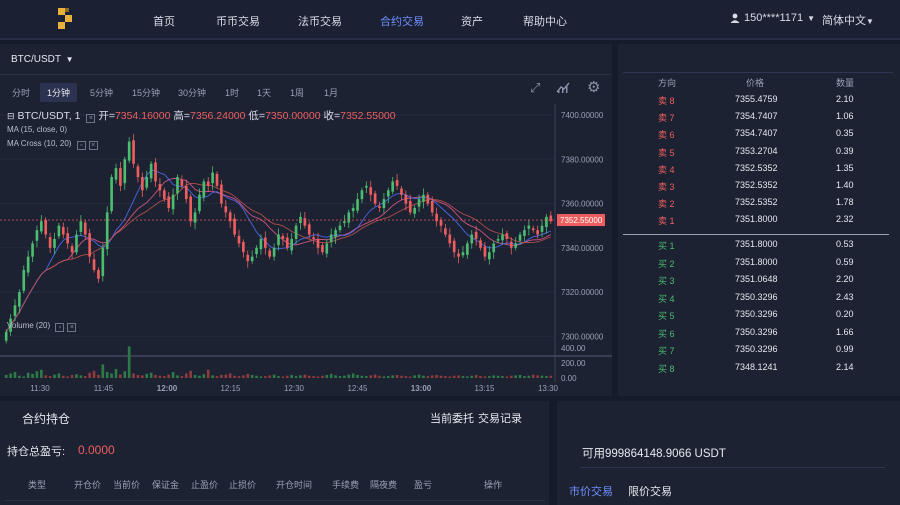 Image resolution: width=900 pixels, height=505 pixels. What do you see at coordinates (848, 20) in the screenshot?
I see `language-select: 简体中文▼` at bounding box center [848, 20].